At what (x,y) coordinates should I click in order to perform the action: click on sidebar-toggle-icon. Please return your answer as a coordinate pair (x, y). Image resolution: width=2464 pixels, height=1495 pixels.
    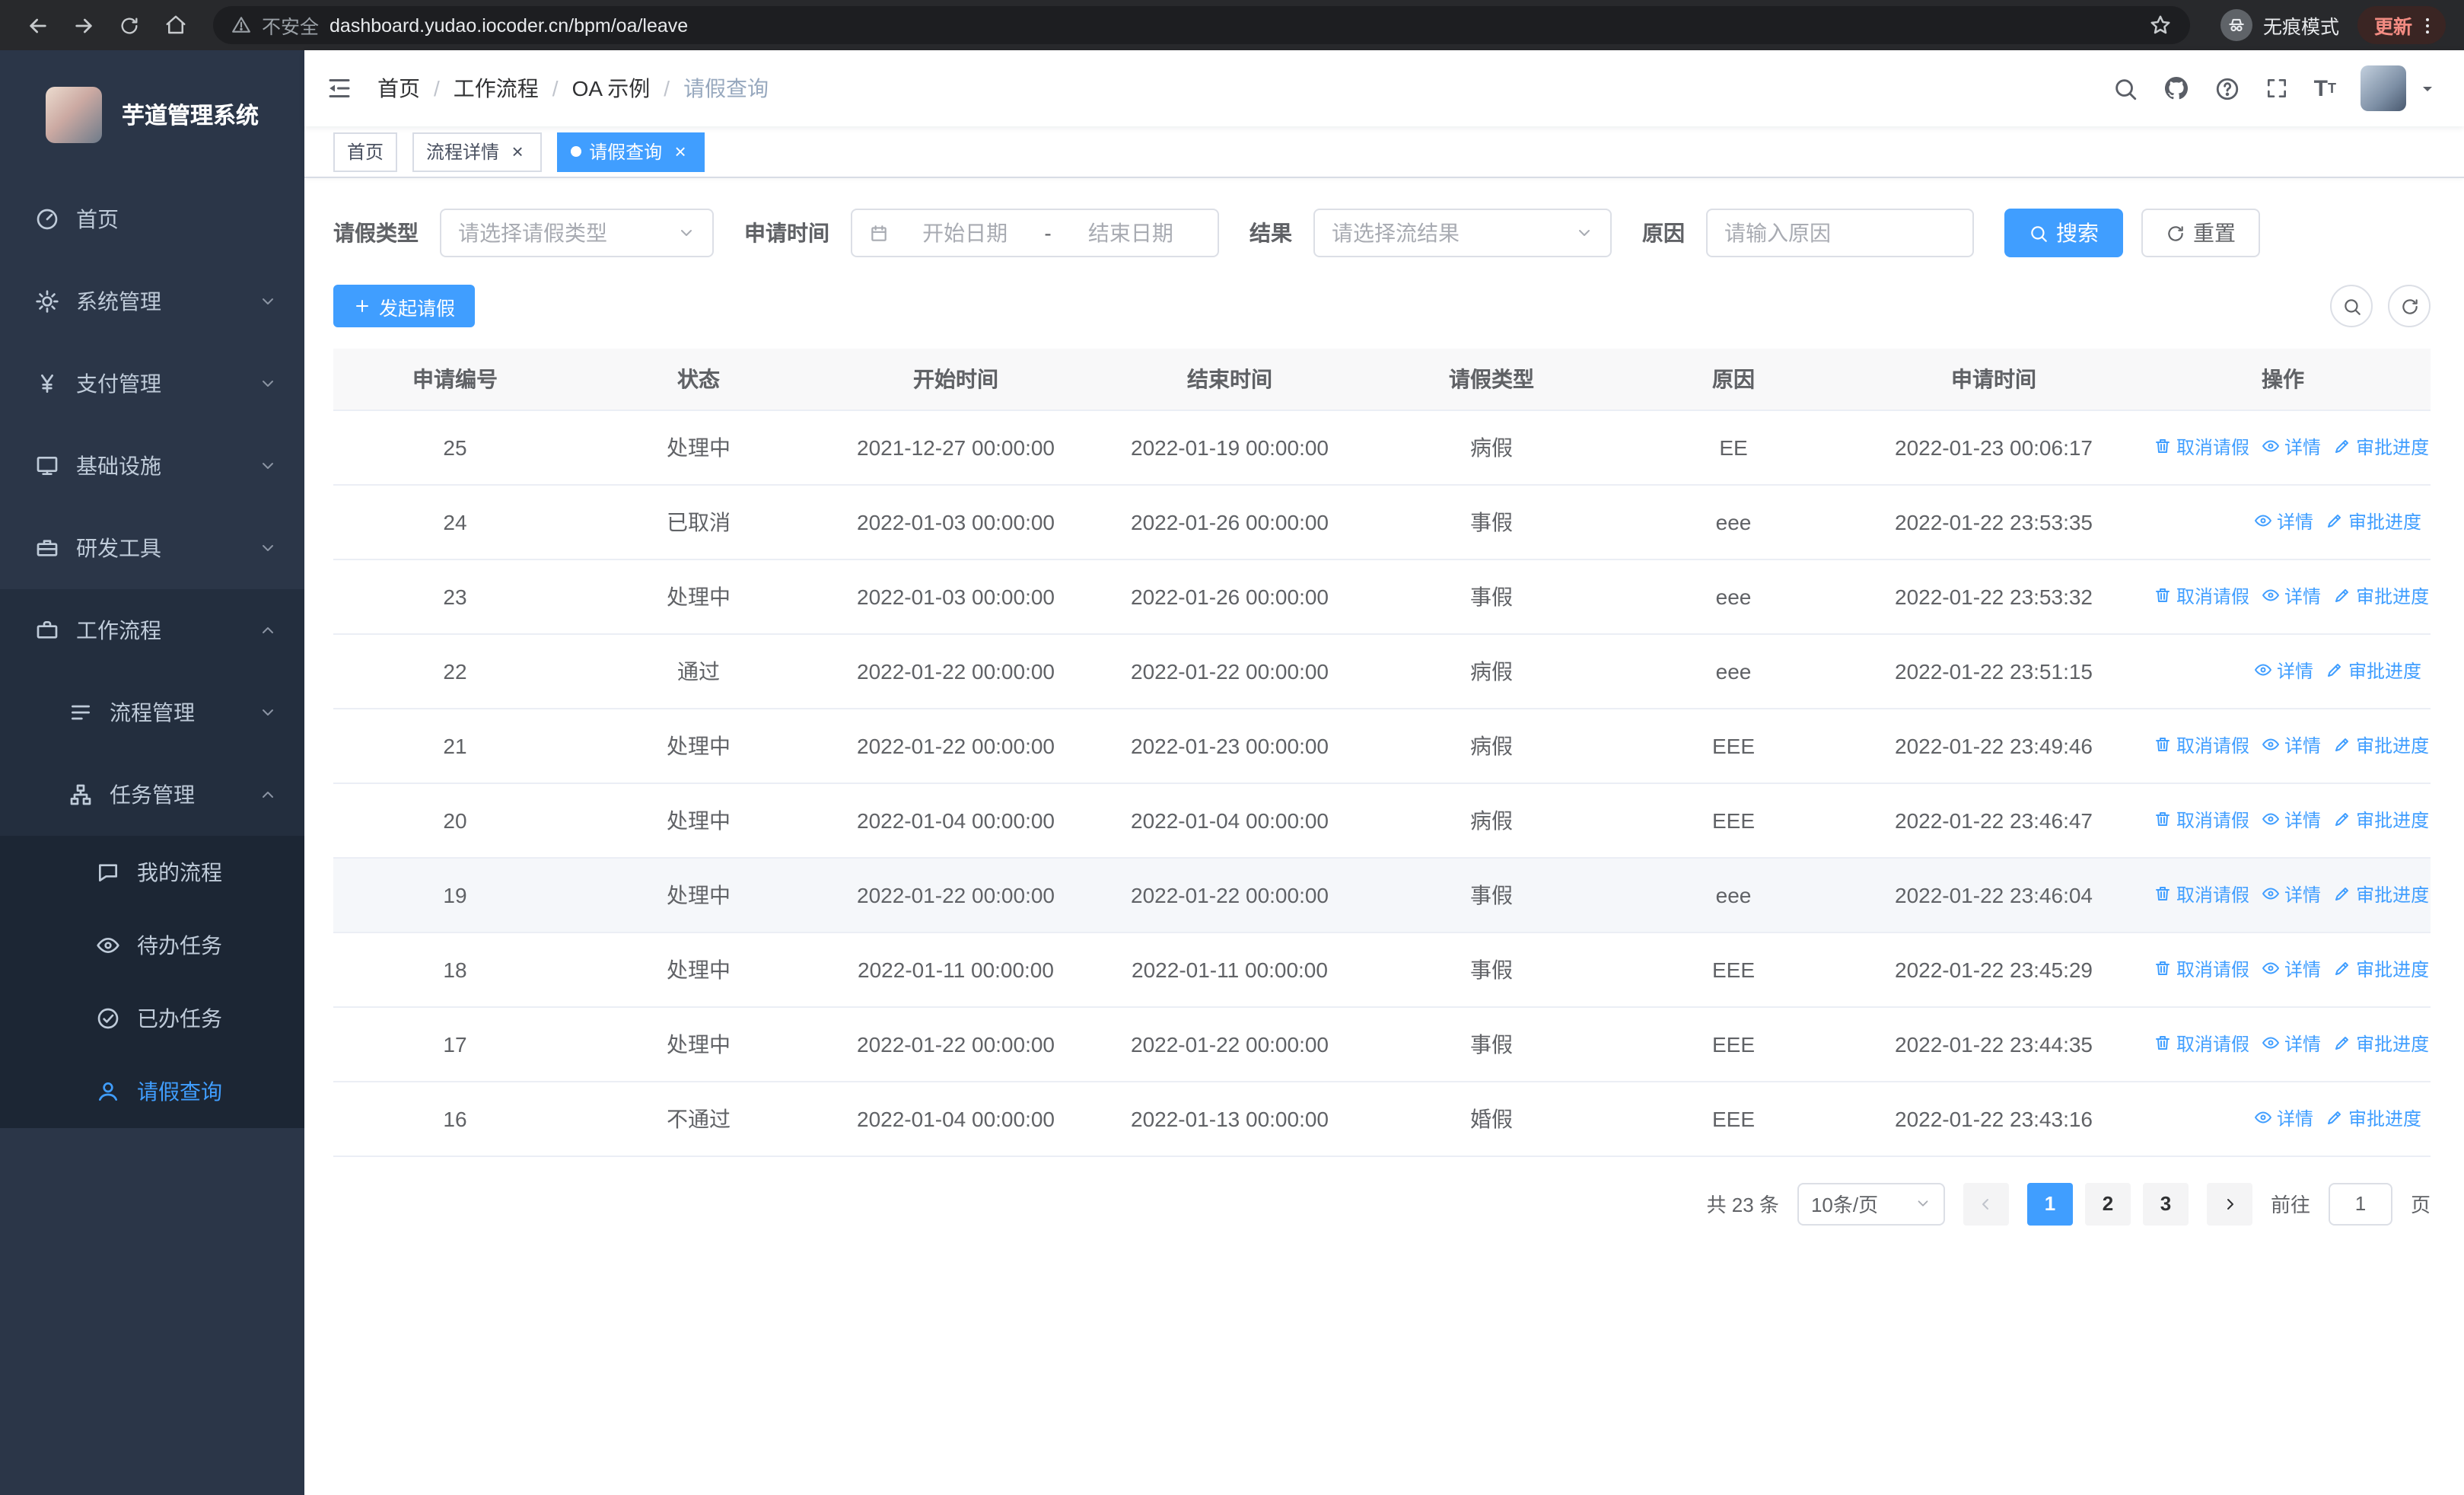
    Looking at the image, I should click on (339, 89).